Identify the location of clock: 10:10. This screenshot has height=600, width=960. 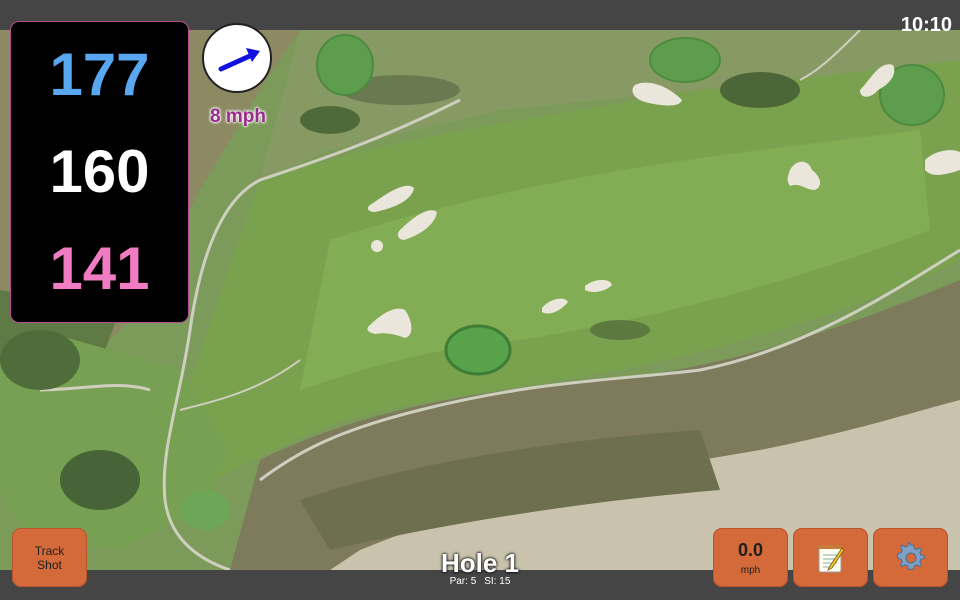
(926, 25).